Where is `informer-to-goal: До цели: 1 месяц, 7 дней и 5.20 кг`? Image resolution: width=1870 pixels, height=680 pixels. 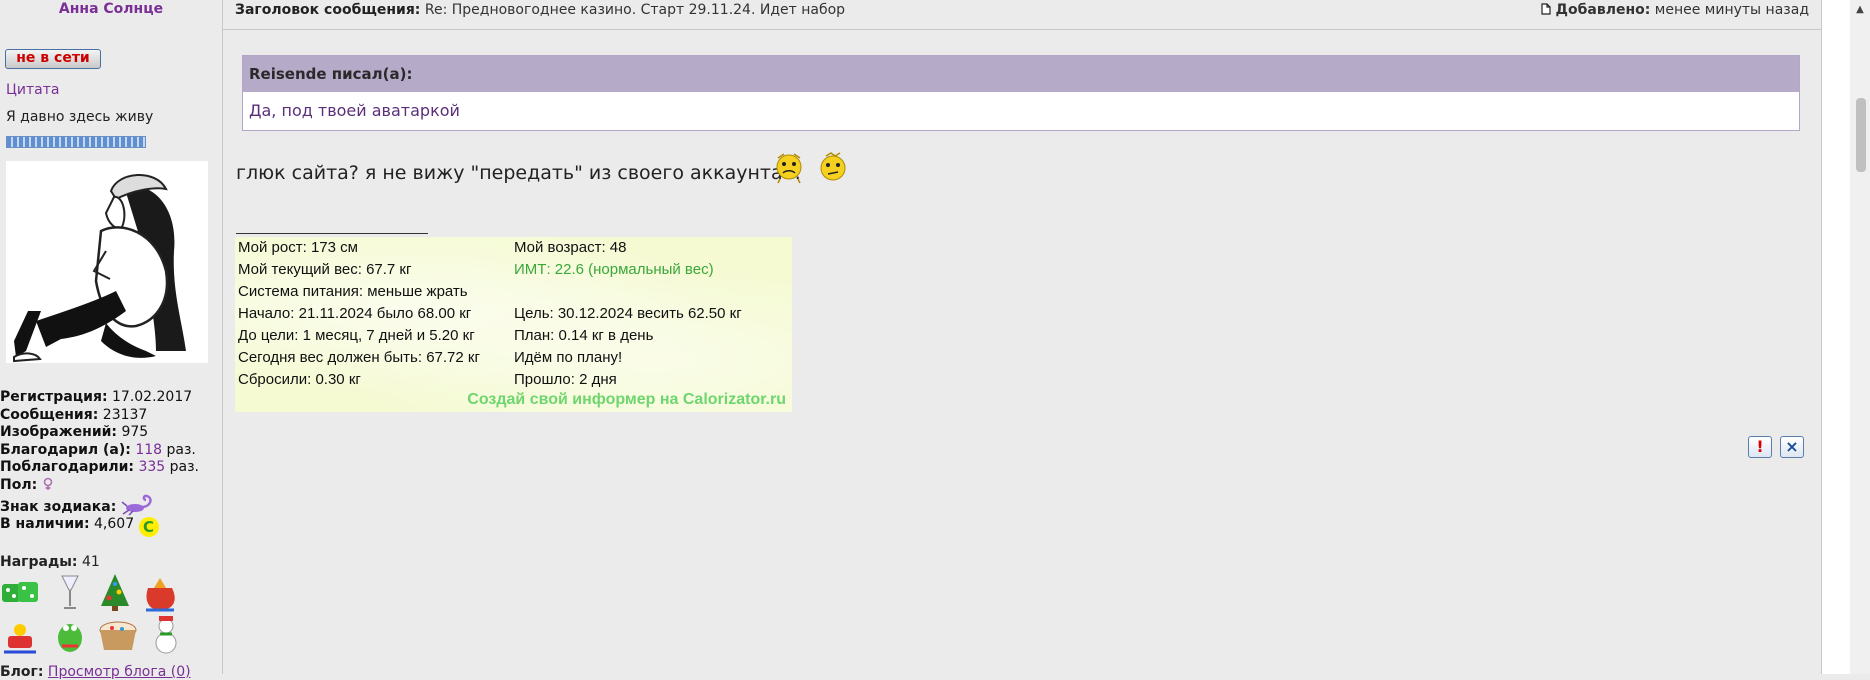 informer-to-goal: До цели: 1 месяц, 7 дней и 5.20 кг is located at coordinates (356, 335).